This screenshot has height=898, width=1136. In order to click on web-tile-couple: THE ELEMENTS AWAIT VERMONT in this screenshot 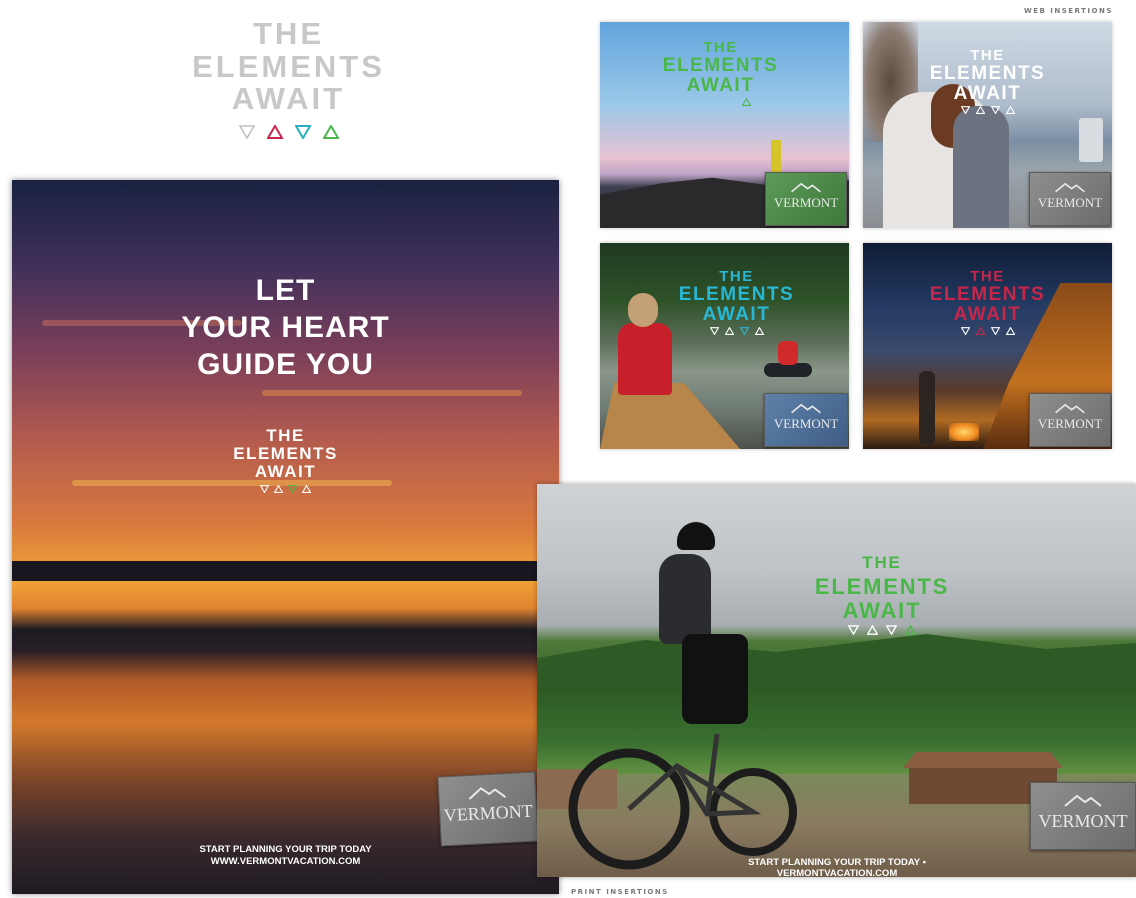, I will do `click(987, 125)`.